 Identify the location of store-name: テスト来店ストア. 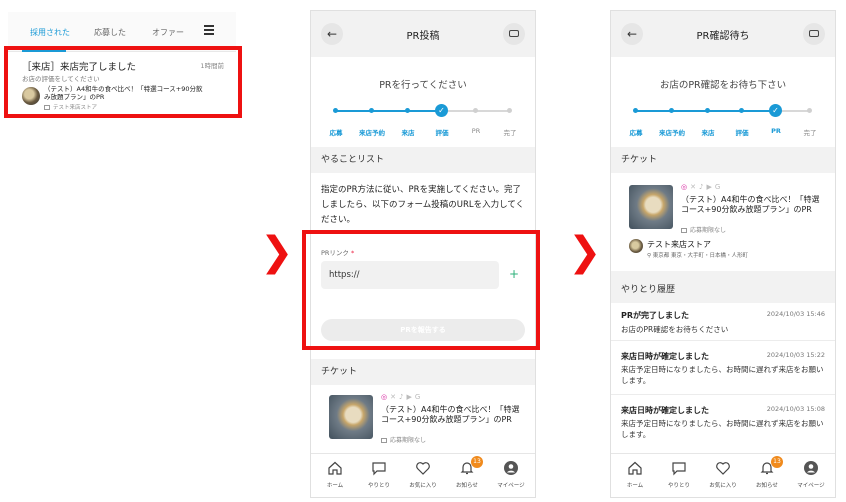
(679, 244).